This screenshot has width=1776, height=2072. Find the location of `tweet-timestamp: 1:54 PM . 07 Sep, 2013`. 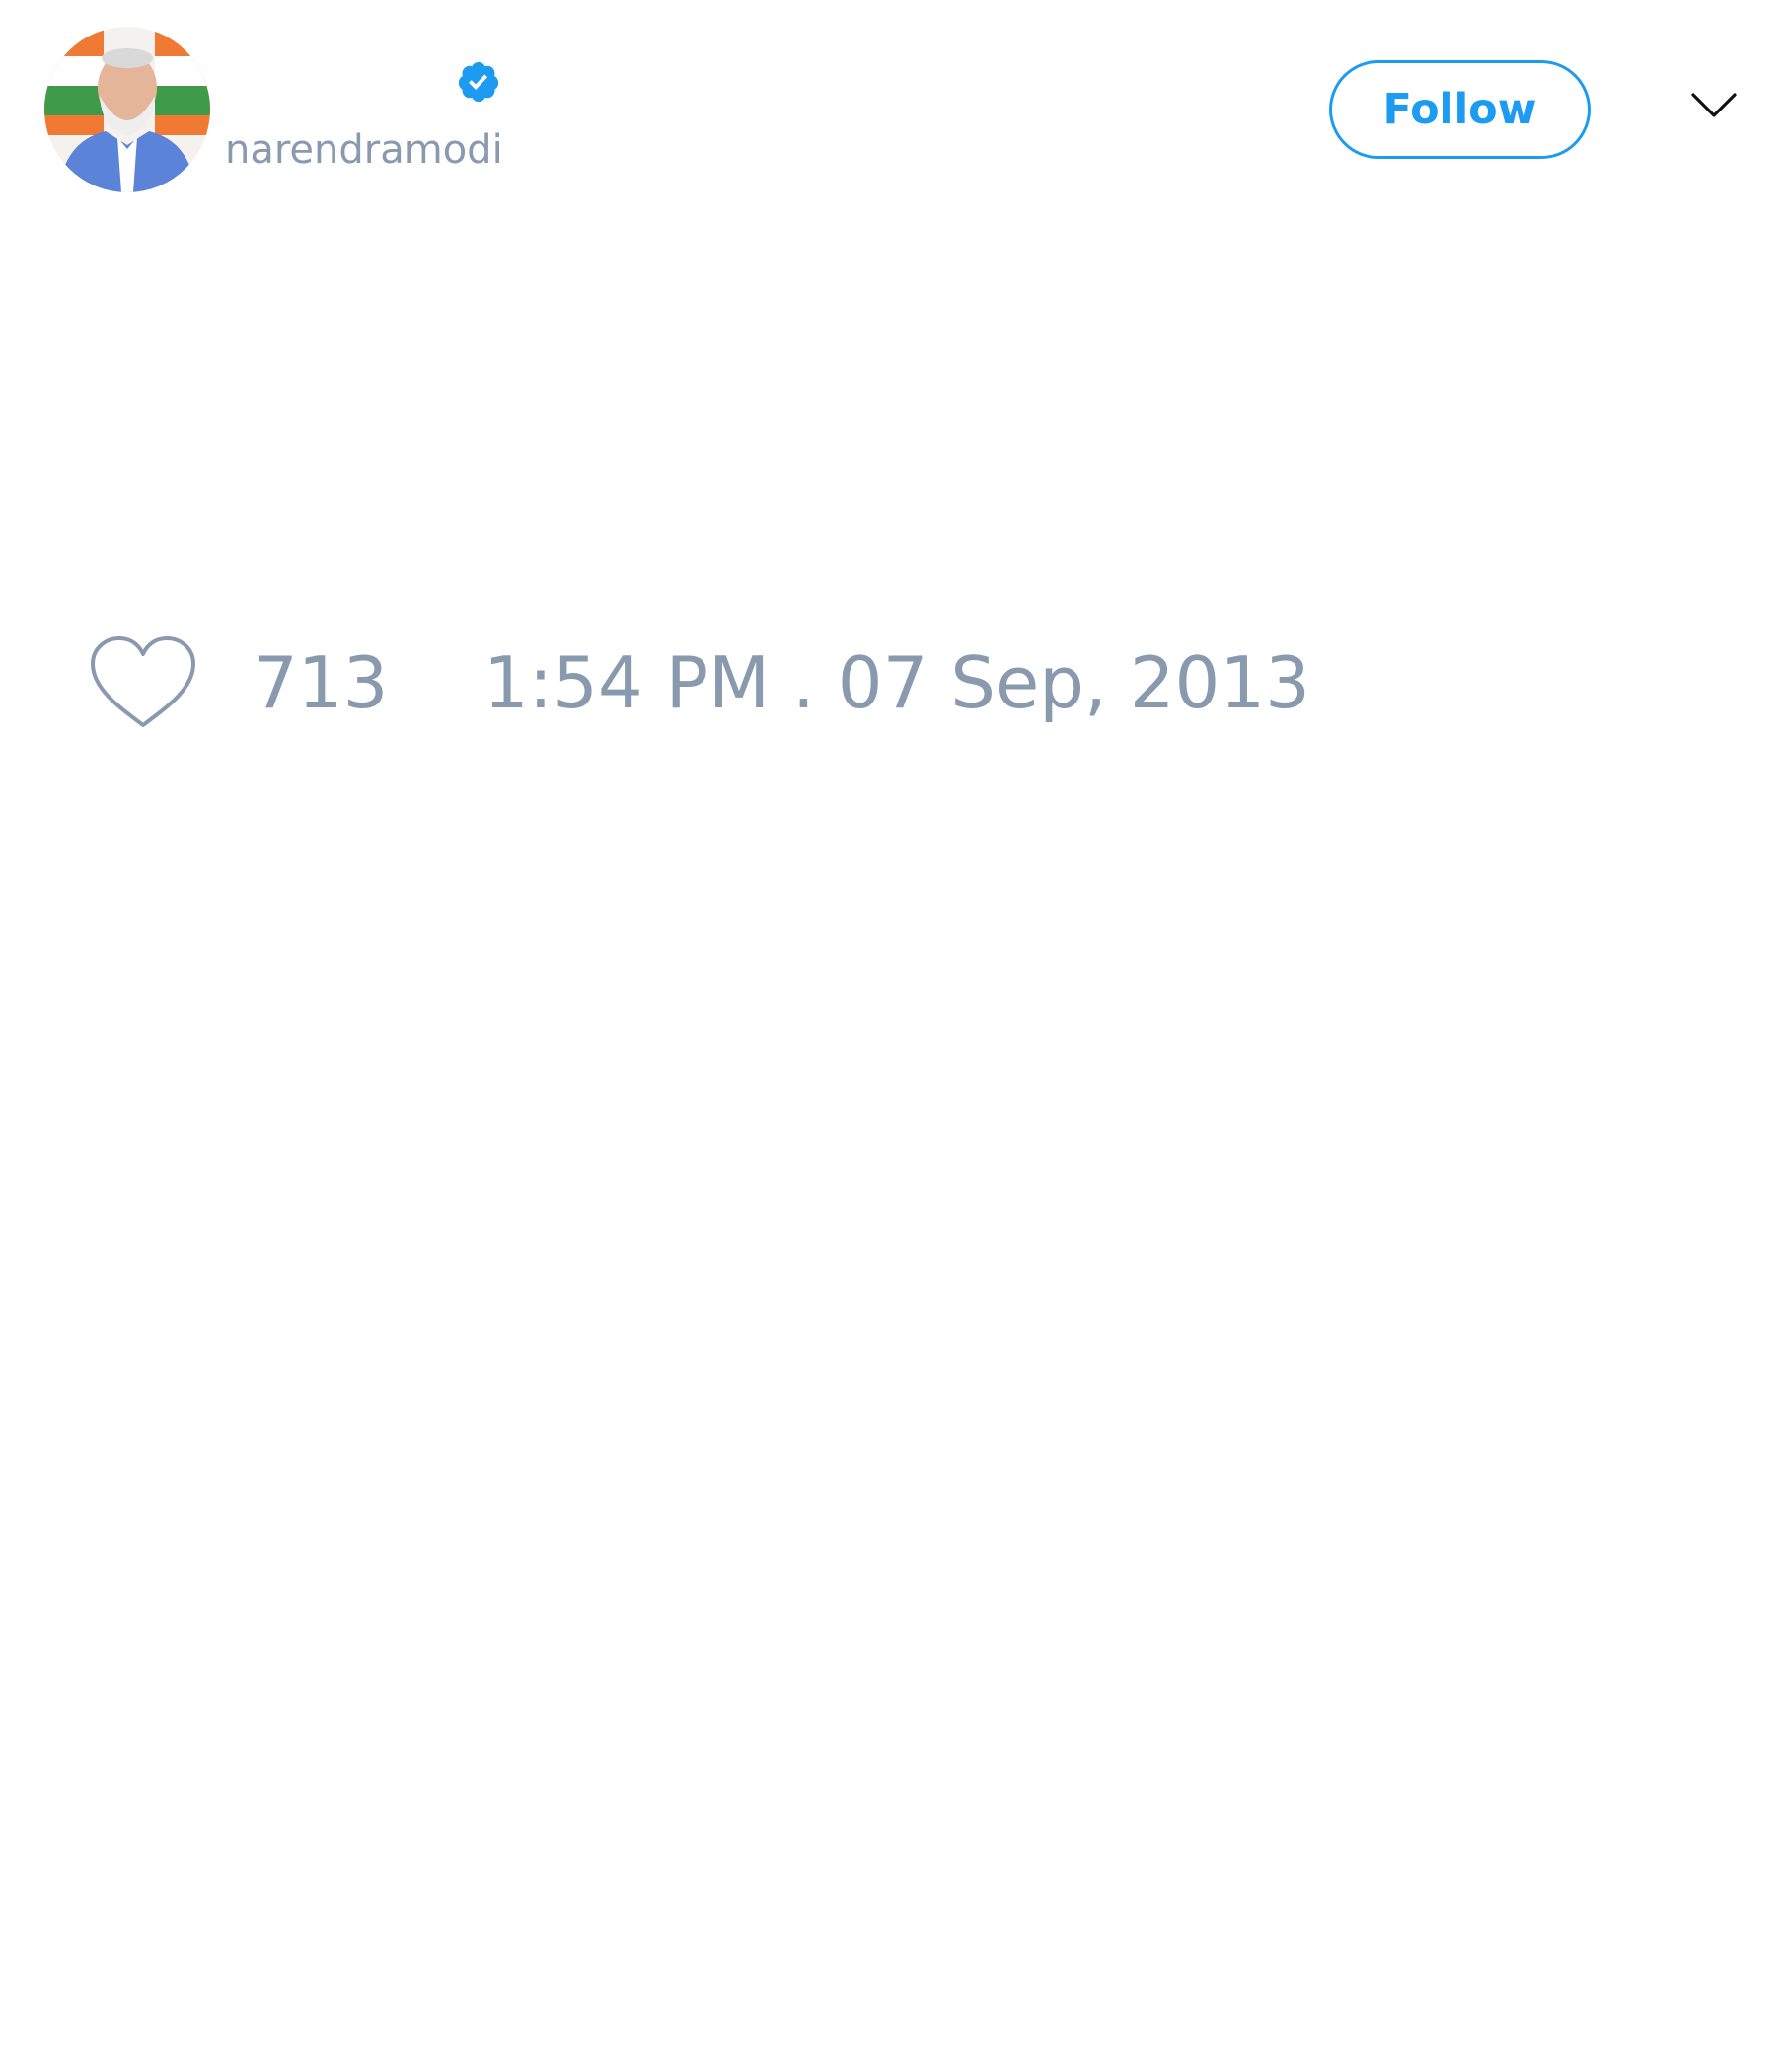

tweet-timestamp: 1:54 PM . 07 Sep, 2013 is located at coordinates (896, 683).